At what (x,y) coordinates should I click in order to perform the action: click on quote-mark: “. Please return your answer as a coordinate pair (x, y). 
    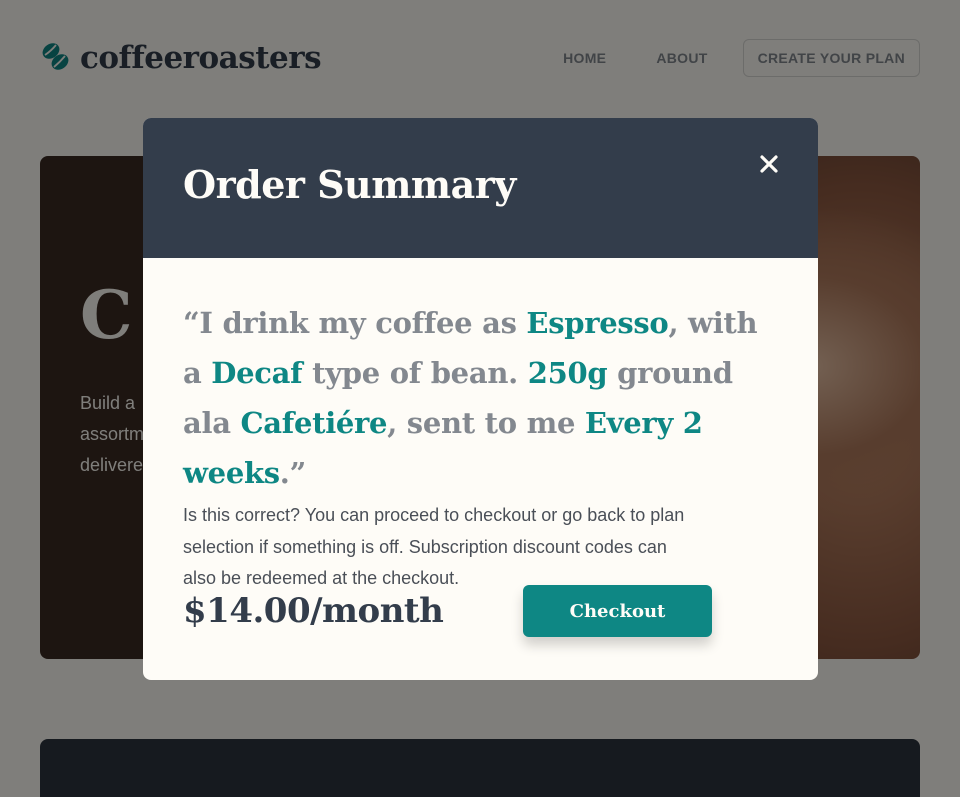
    Looking at the image, I should click on (191, 323).